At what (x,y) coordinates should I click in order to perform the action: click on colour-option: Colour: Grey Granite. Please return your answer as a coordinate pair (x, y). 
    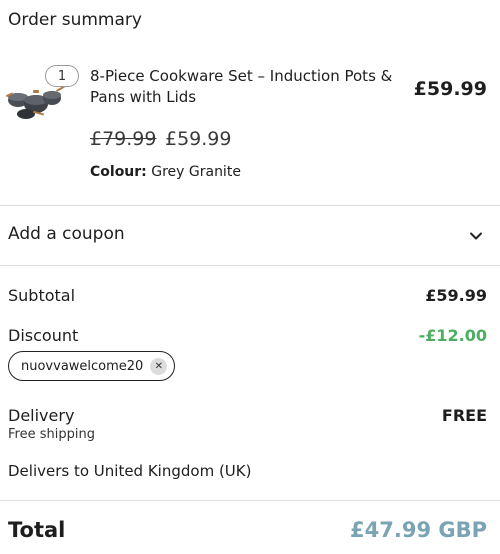
    Looking at the image, I should click on (165, 172).